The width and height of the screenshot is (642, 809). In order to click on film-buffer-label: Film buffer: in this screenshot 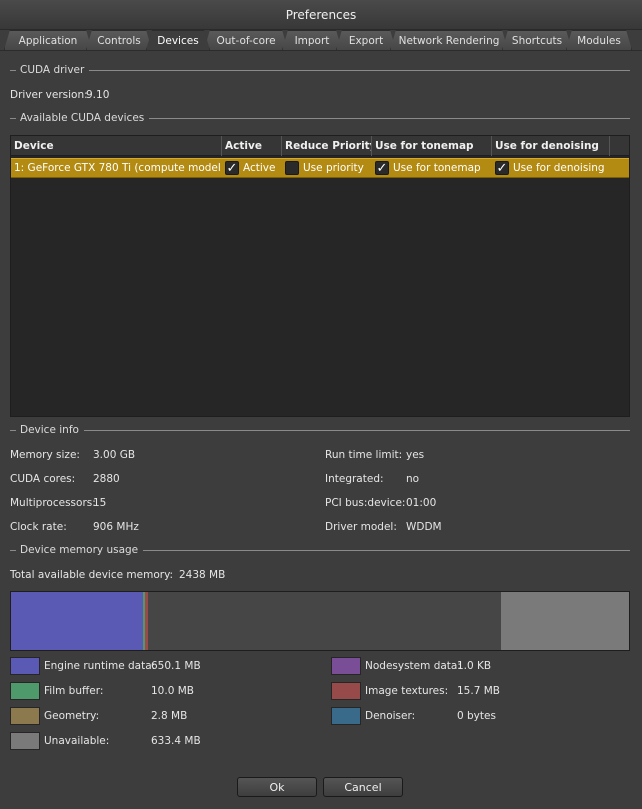, I will do `click(74, 691)`.